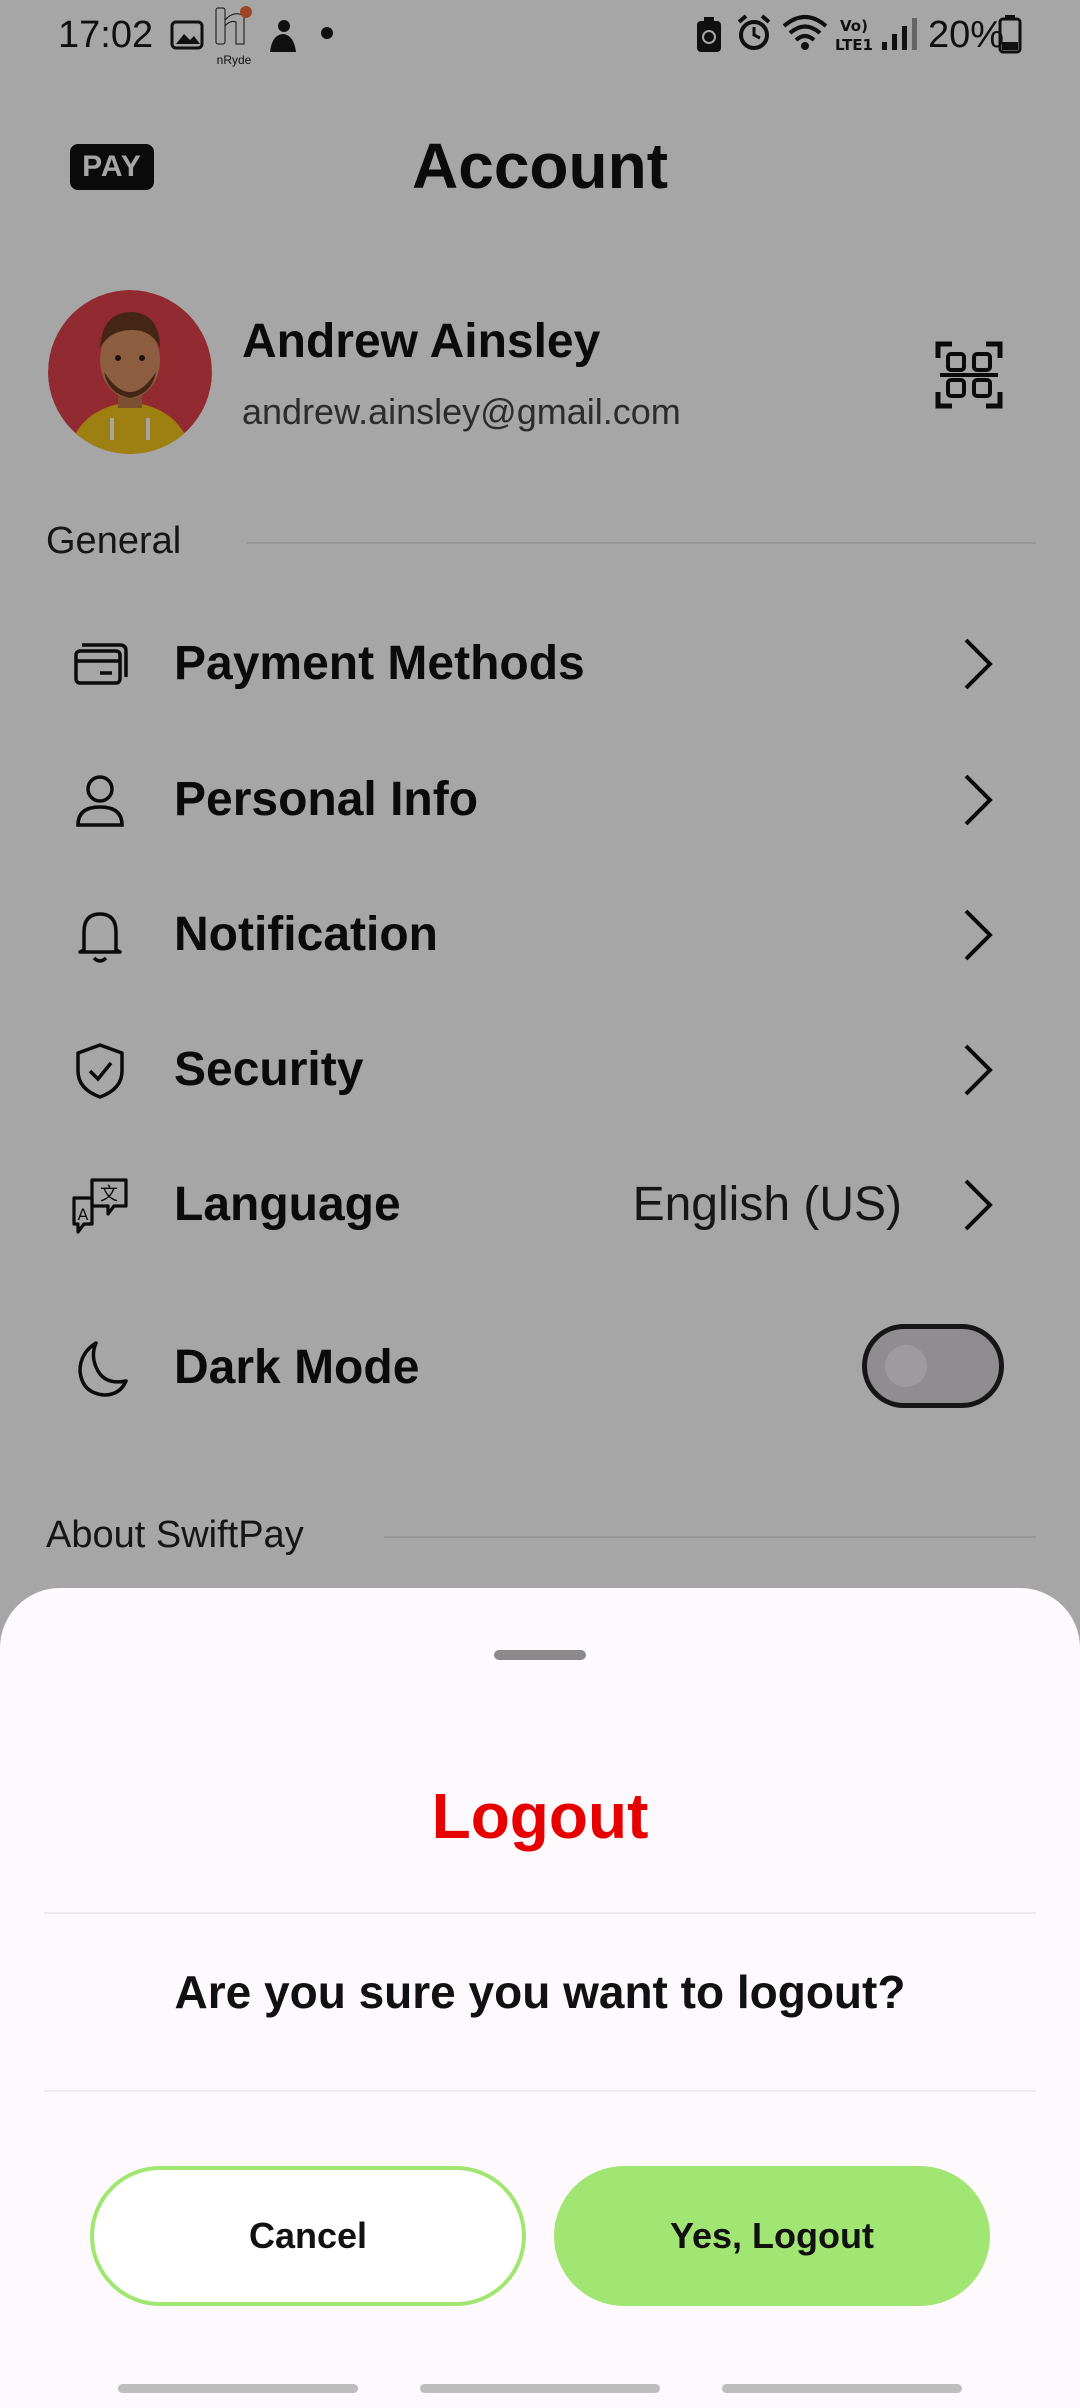  I want to click on logout-title: Logout, so click(540, 1816).